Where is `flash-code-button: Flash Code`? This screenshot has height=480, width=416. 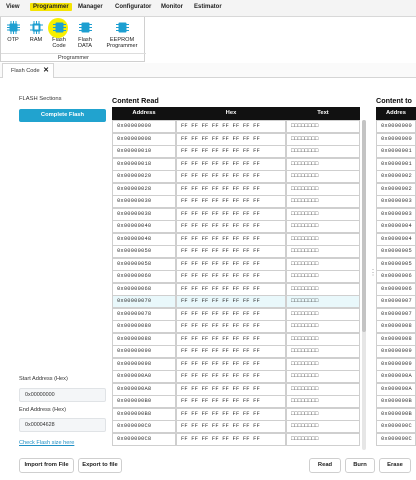
flash-code-button: Flash Code is located at coordinates (57, 33).